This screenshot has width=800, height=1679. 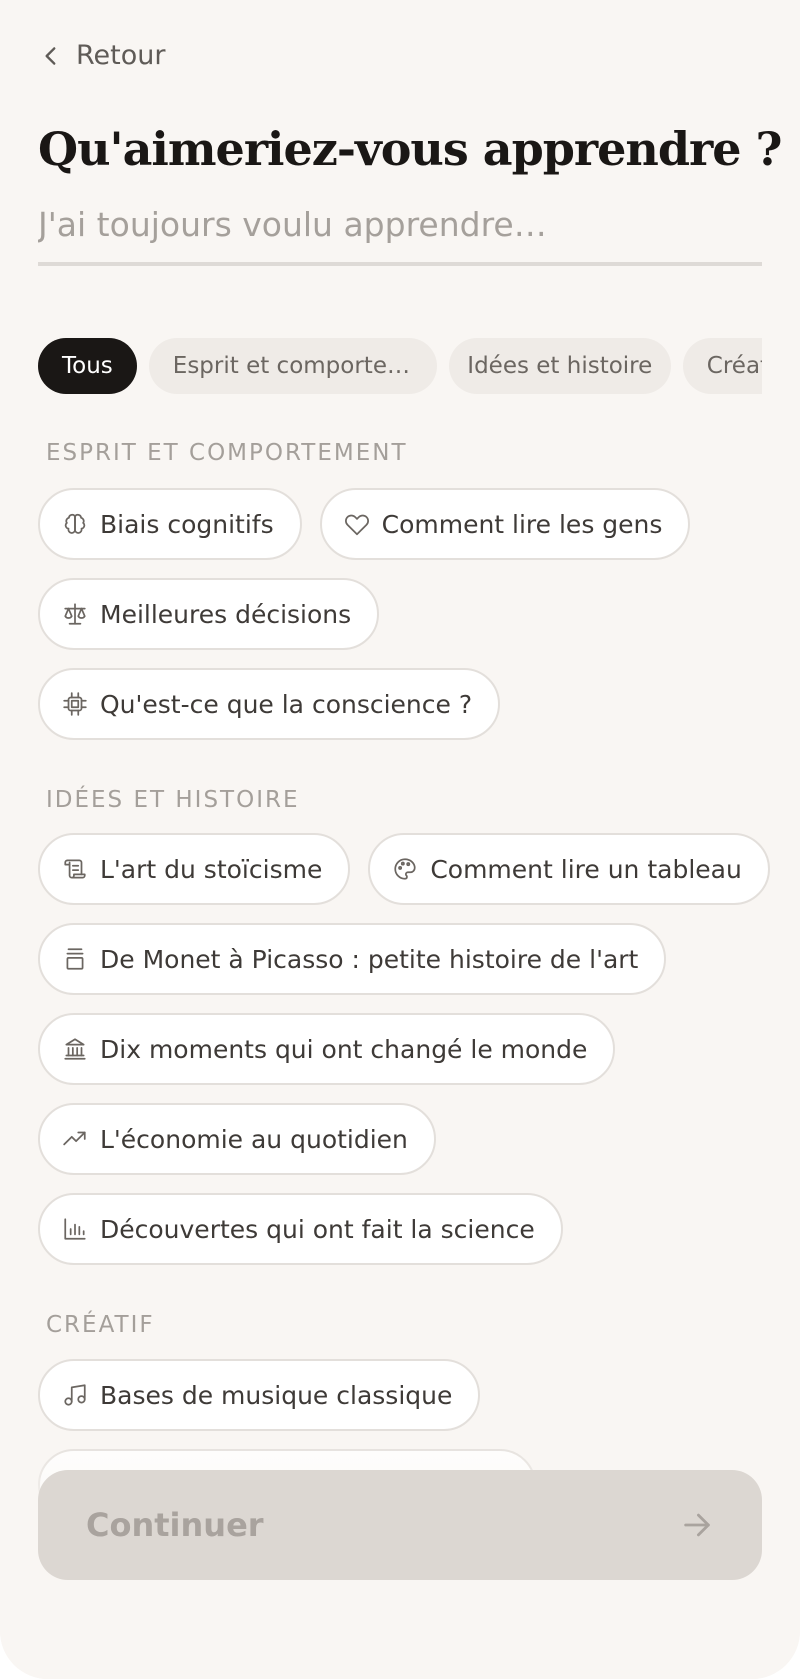 What do you see at coordinates (405, 869) in the screenshot?
I see `palette-icon` at bounding box center [405, 869].